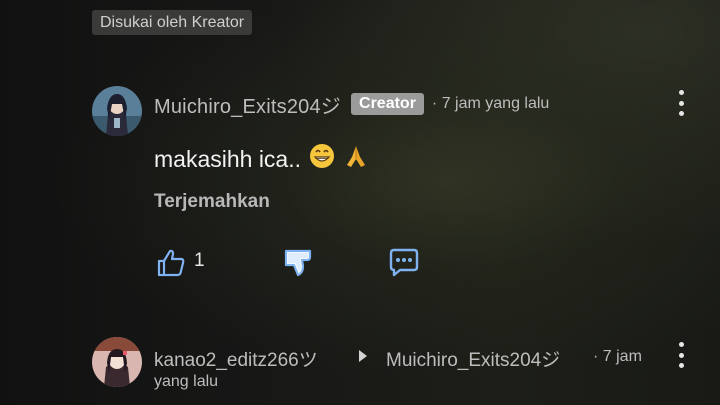 This screenshot has height=405, width=720. I want to click on reply-timestamp-continued: yang lalu, so click(186, 381).